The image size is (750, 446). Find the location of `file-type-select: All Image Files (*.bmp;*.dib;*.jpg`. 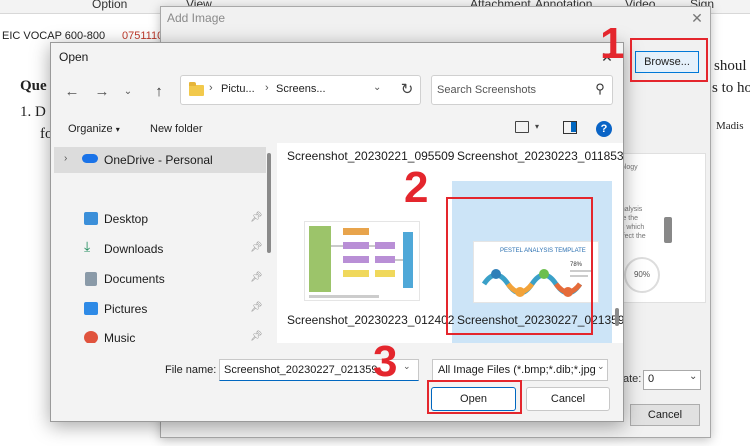

file-type-select: All Image Files (*.bmp;*.dib;*.jpg is located at coordinates (520, 370).